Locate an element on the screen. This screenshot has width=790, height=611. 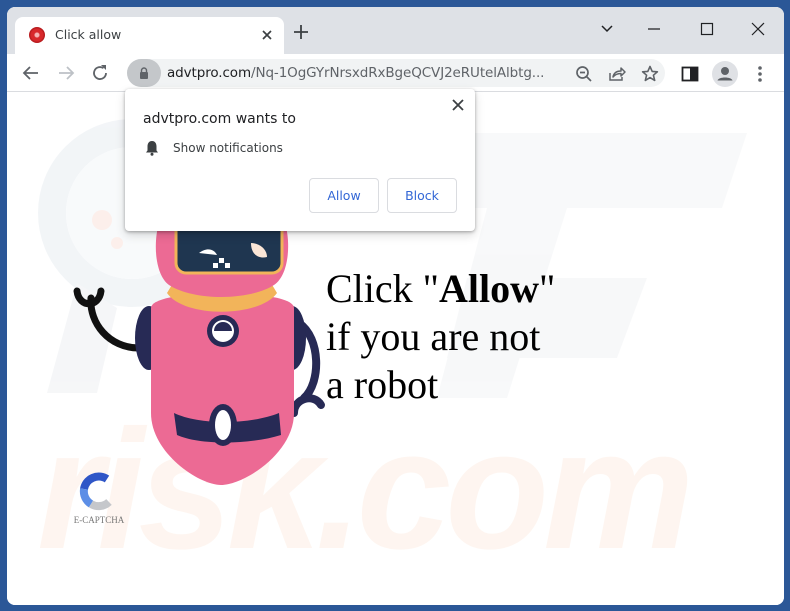
tab-active: Click allow is located at coordinates (149, 35).